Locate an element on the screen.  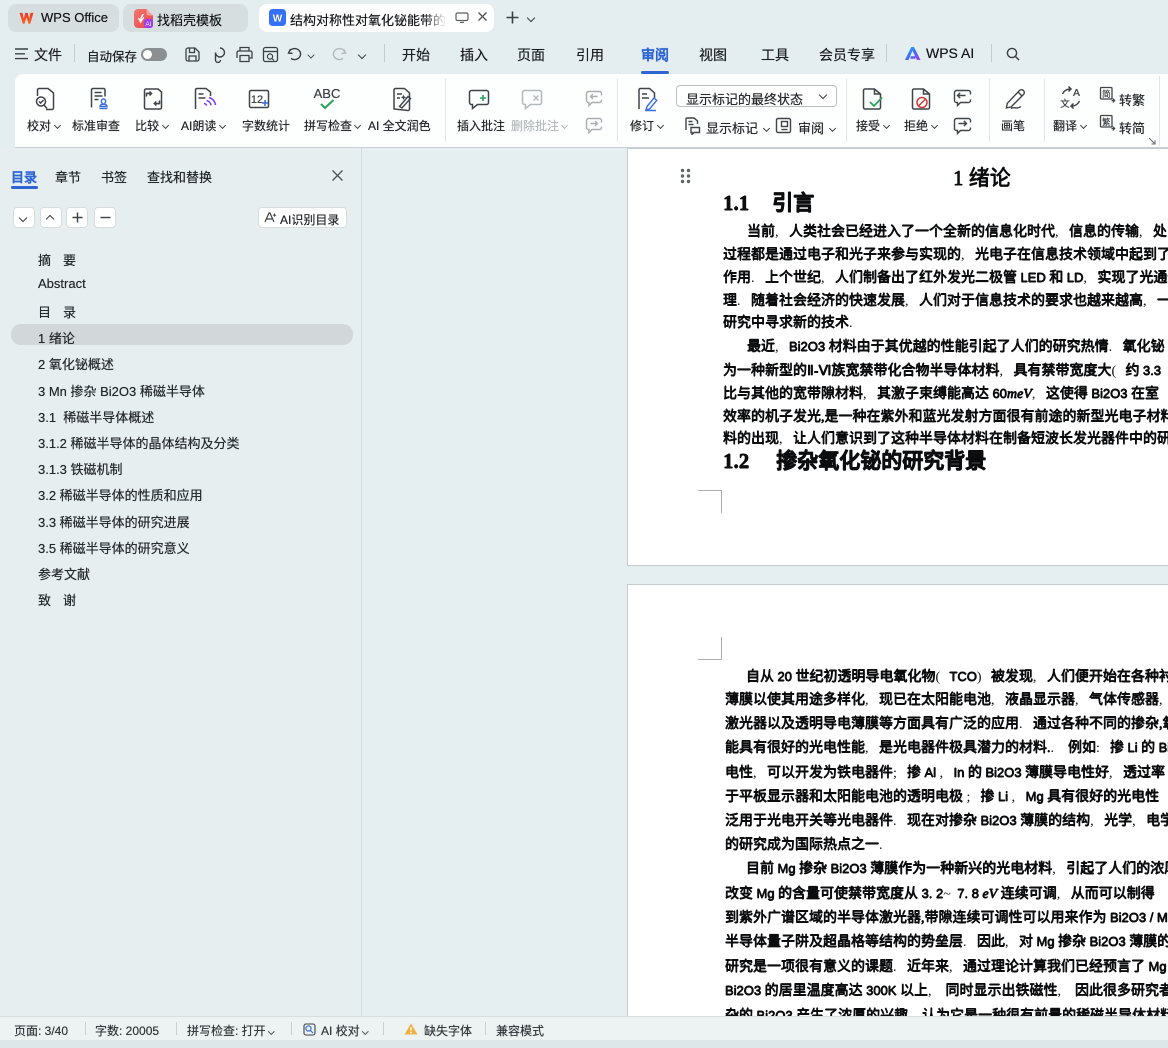
svg-text: 简 is located at coordinates (1106, 94).